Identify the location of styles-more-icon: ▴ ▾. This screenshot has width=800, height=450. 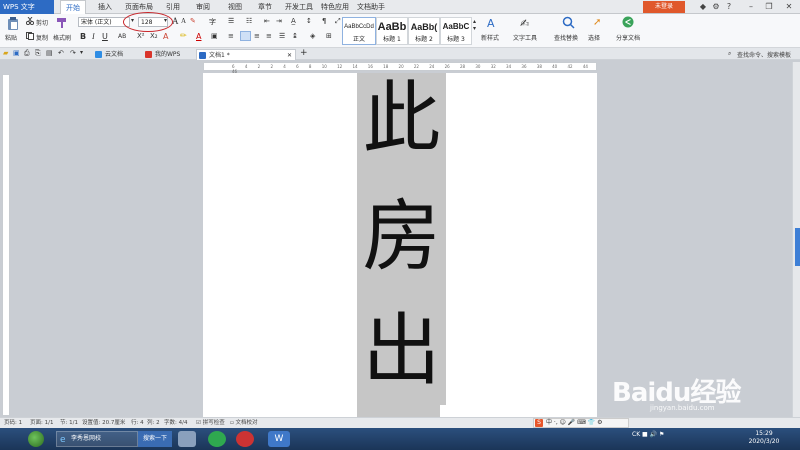
(474, 25).